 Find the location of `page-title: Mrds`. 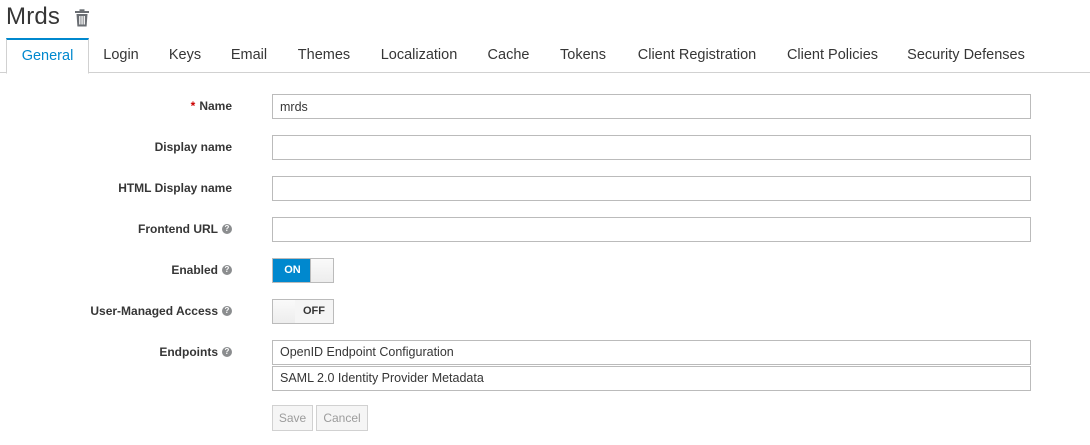

page-title: Mrds is located at coordinates (33, 16).